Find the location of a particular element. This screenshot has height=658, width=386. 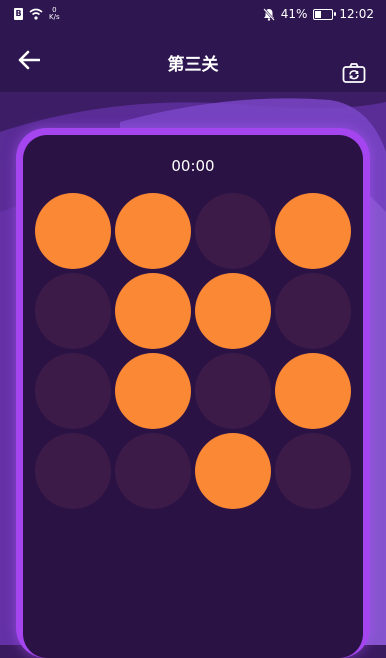

battery-percent: 41% is located at coordinates (294, 14).